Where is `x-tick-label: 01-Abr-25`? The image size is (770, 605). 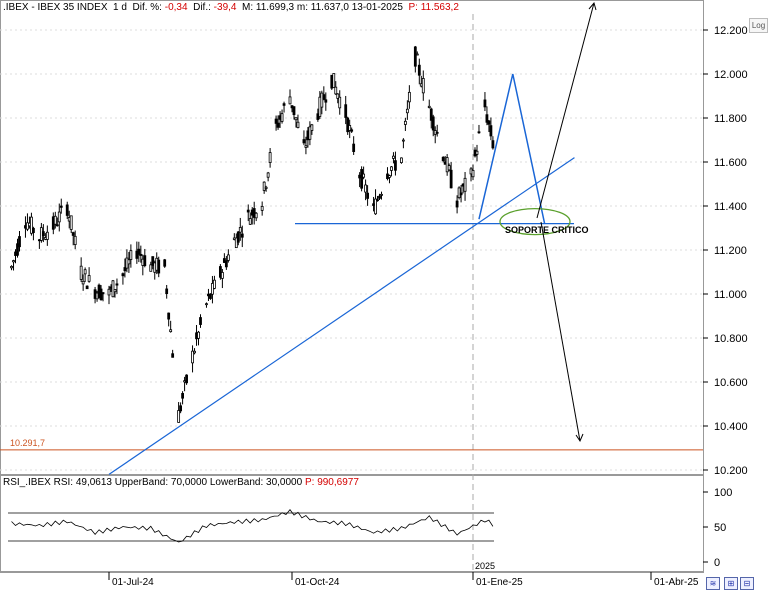 x-tick-label: 01-Abr-25 is located at coordinates (676, 582).